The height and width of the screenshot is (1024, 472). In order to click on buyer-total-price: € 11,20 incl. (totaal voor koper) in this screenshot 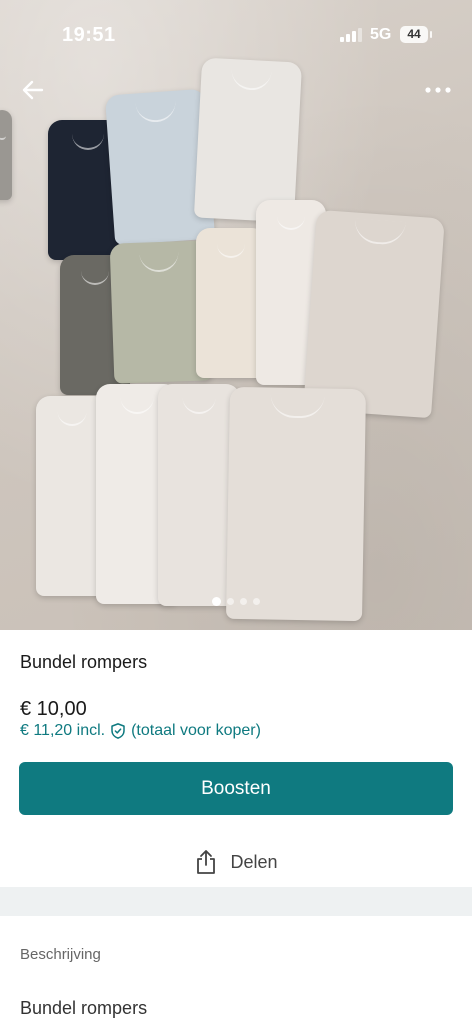, I will do `click(140, 731)`.